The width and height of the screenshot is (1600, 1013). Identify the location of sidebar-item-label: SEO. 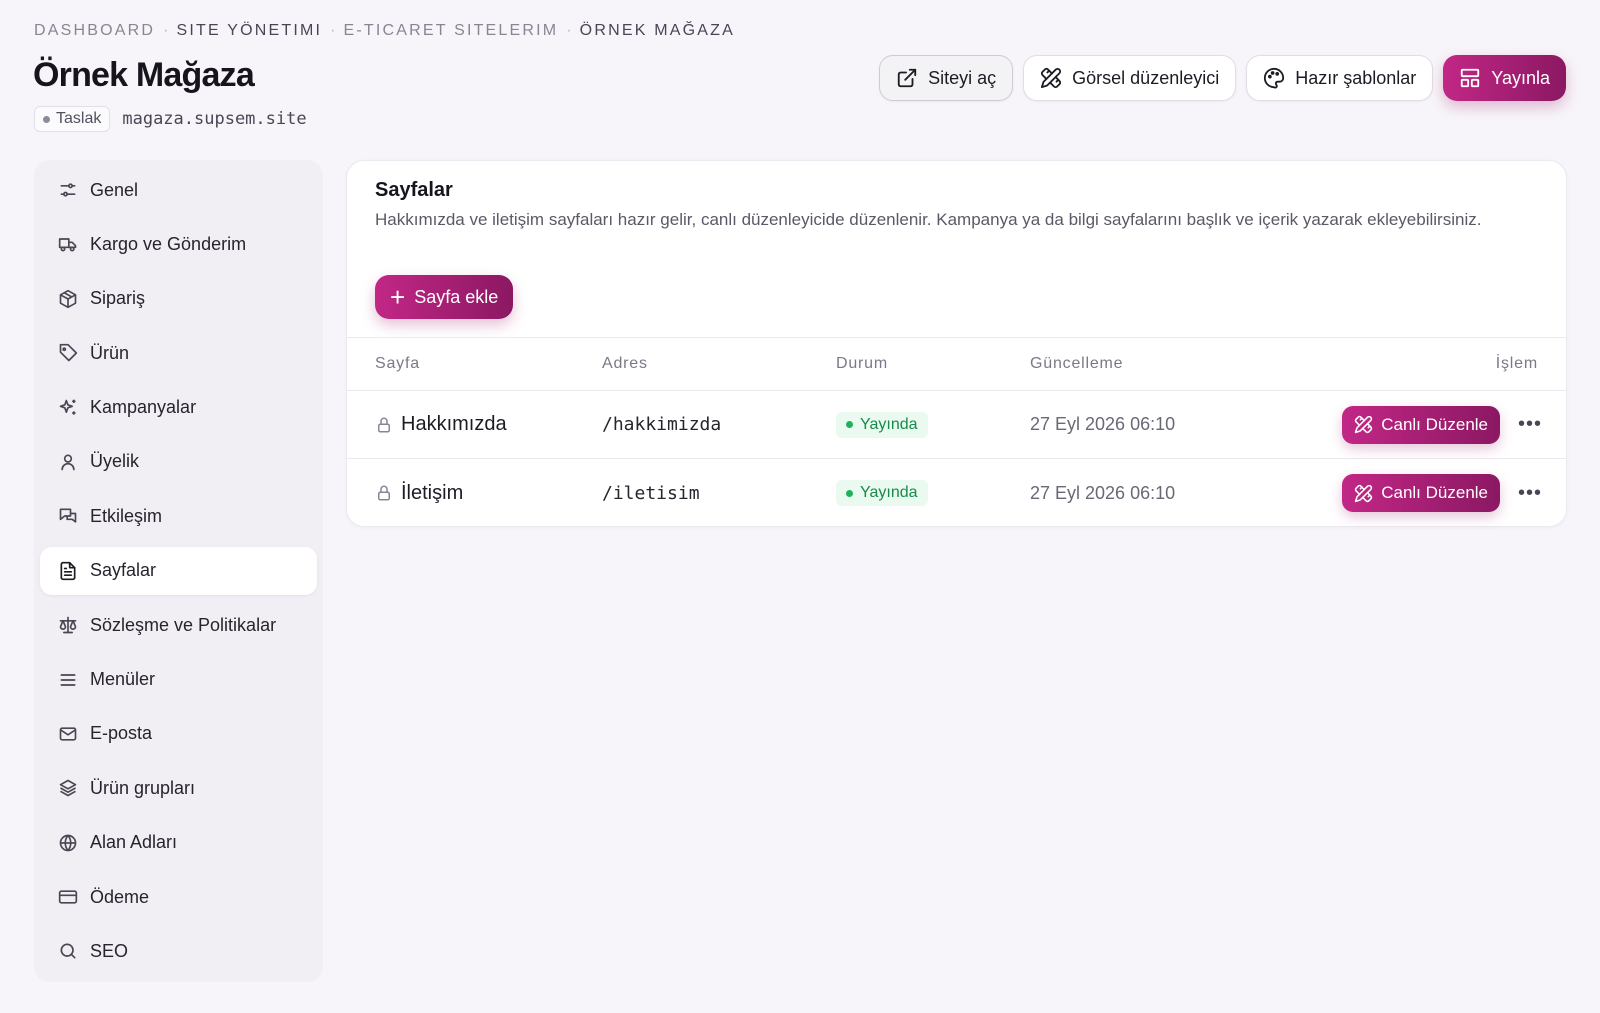
(109, 950).